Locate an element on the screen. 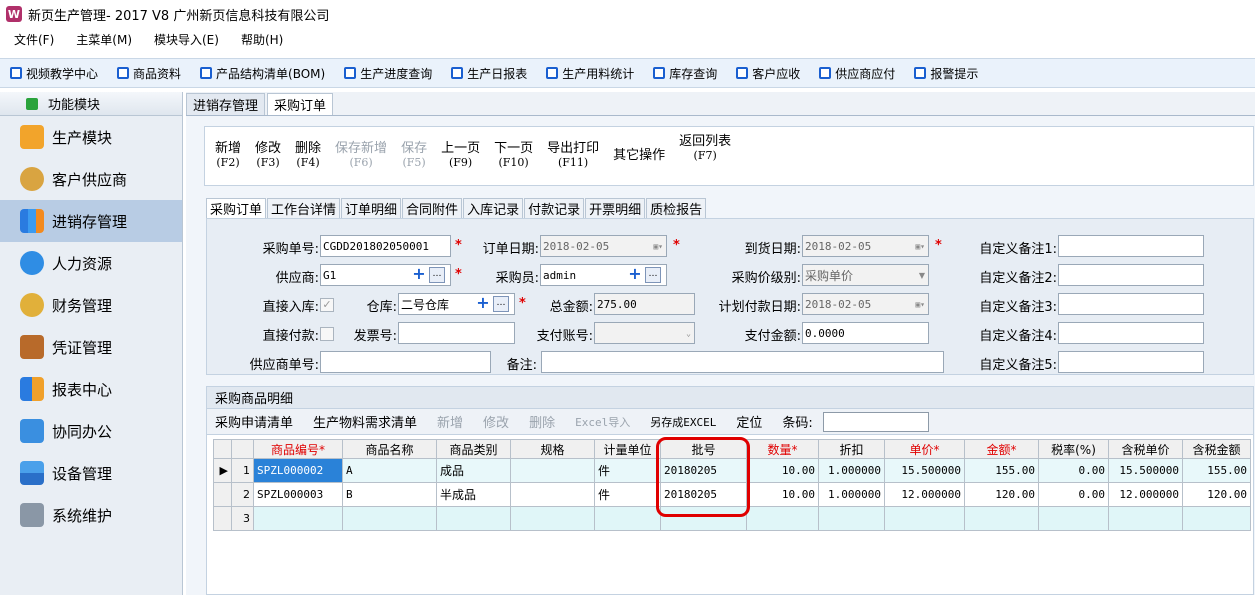 This screenshot has height=595, width=1255. quicklink-progress: 生产进度查询 is located at coordinates (388, 73).